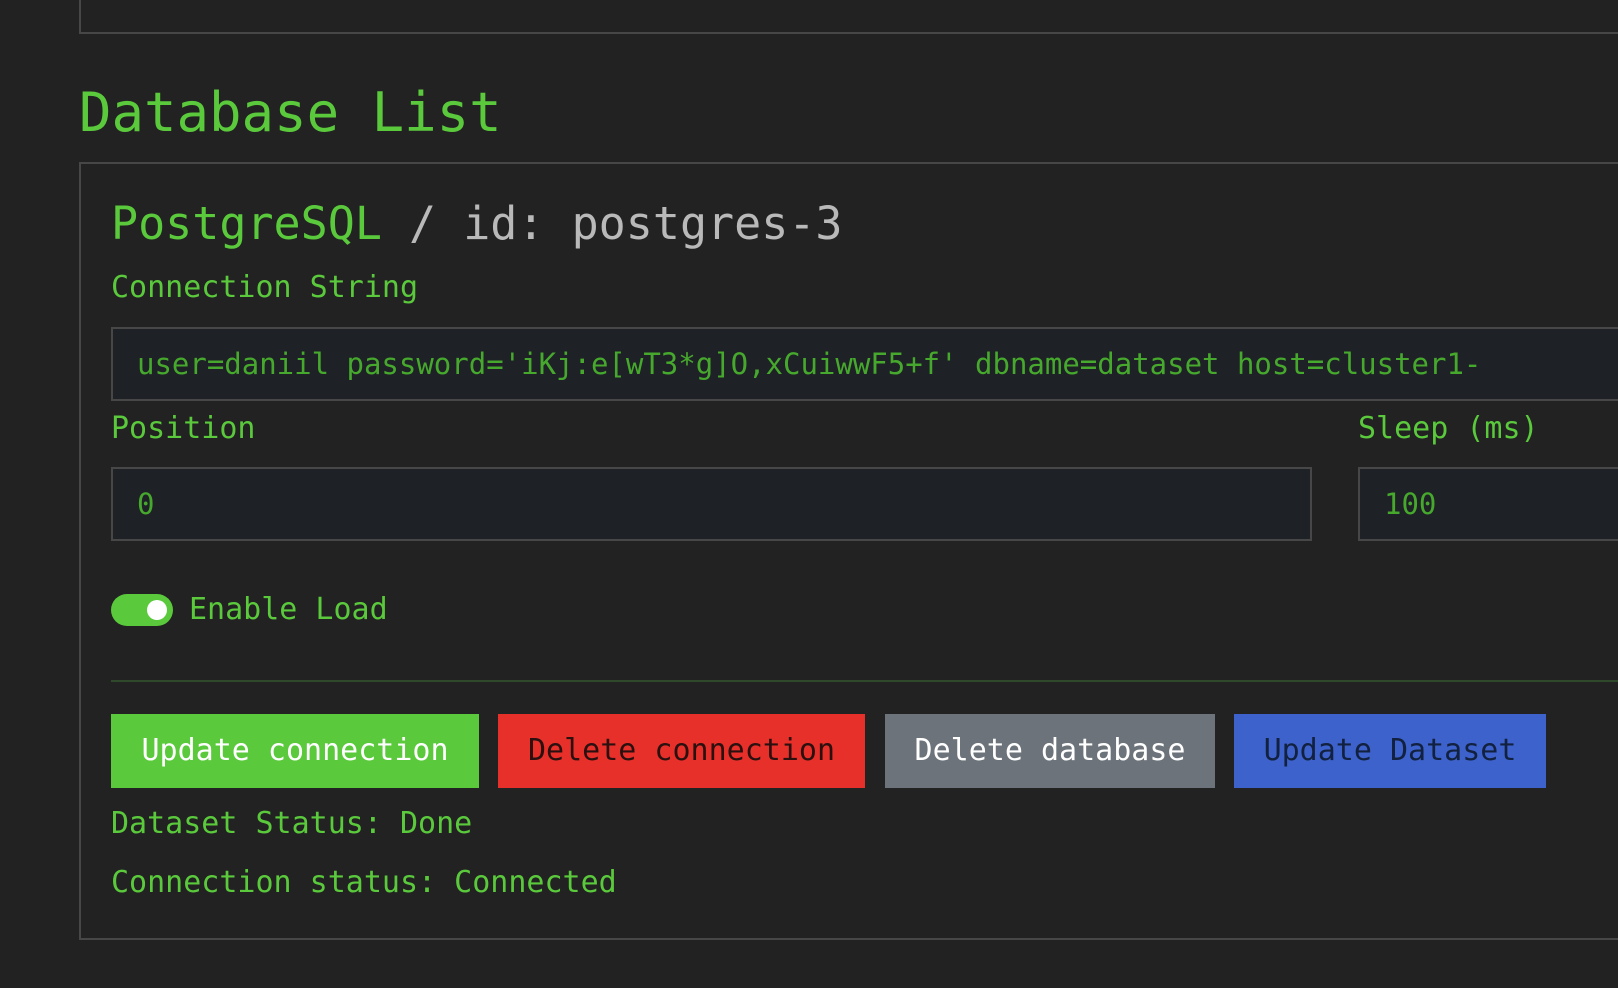  I want to click on sleep-label: Sleep (ms), so click(1448, 428).